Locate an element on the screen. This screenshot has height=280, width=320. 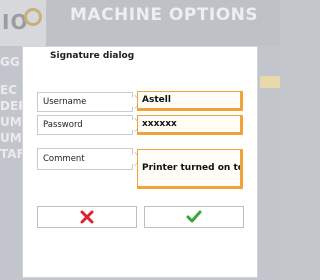
page-title: MACHINE OPTIONS is located at coordinates (164, 15).